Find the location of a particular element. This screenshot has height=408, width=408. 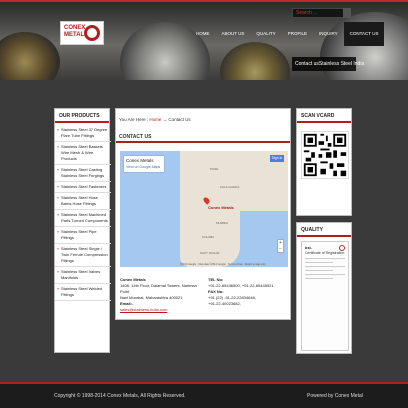

nav-about-us: ABOUT US is located at coordinates (233, 34).